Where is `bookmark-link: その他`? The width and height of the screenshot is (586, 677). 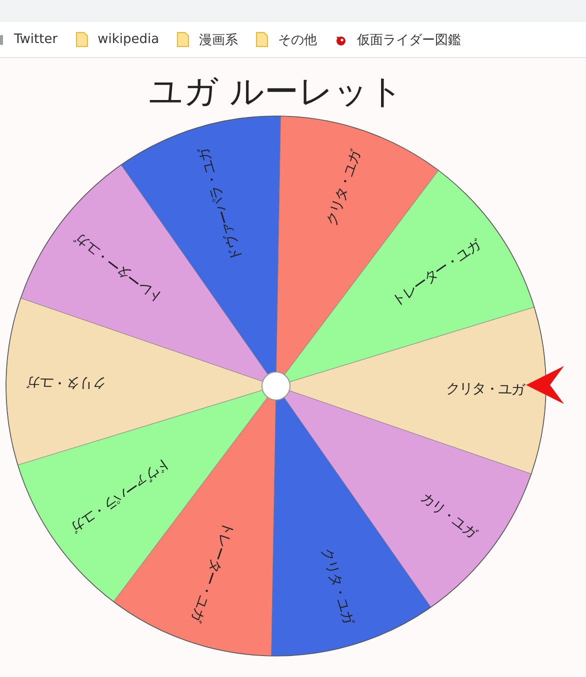
bookmark-link: その他 is located at coordinates (298, 39).